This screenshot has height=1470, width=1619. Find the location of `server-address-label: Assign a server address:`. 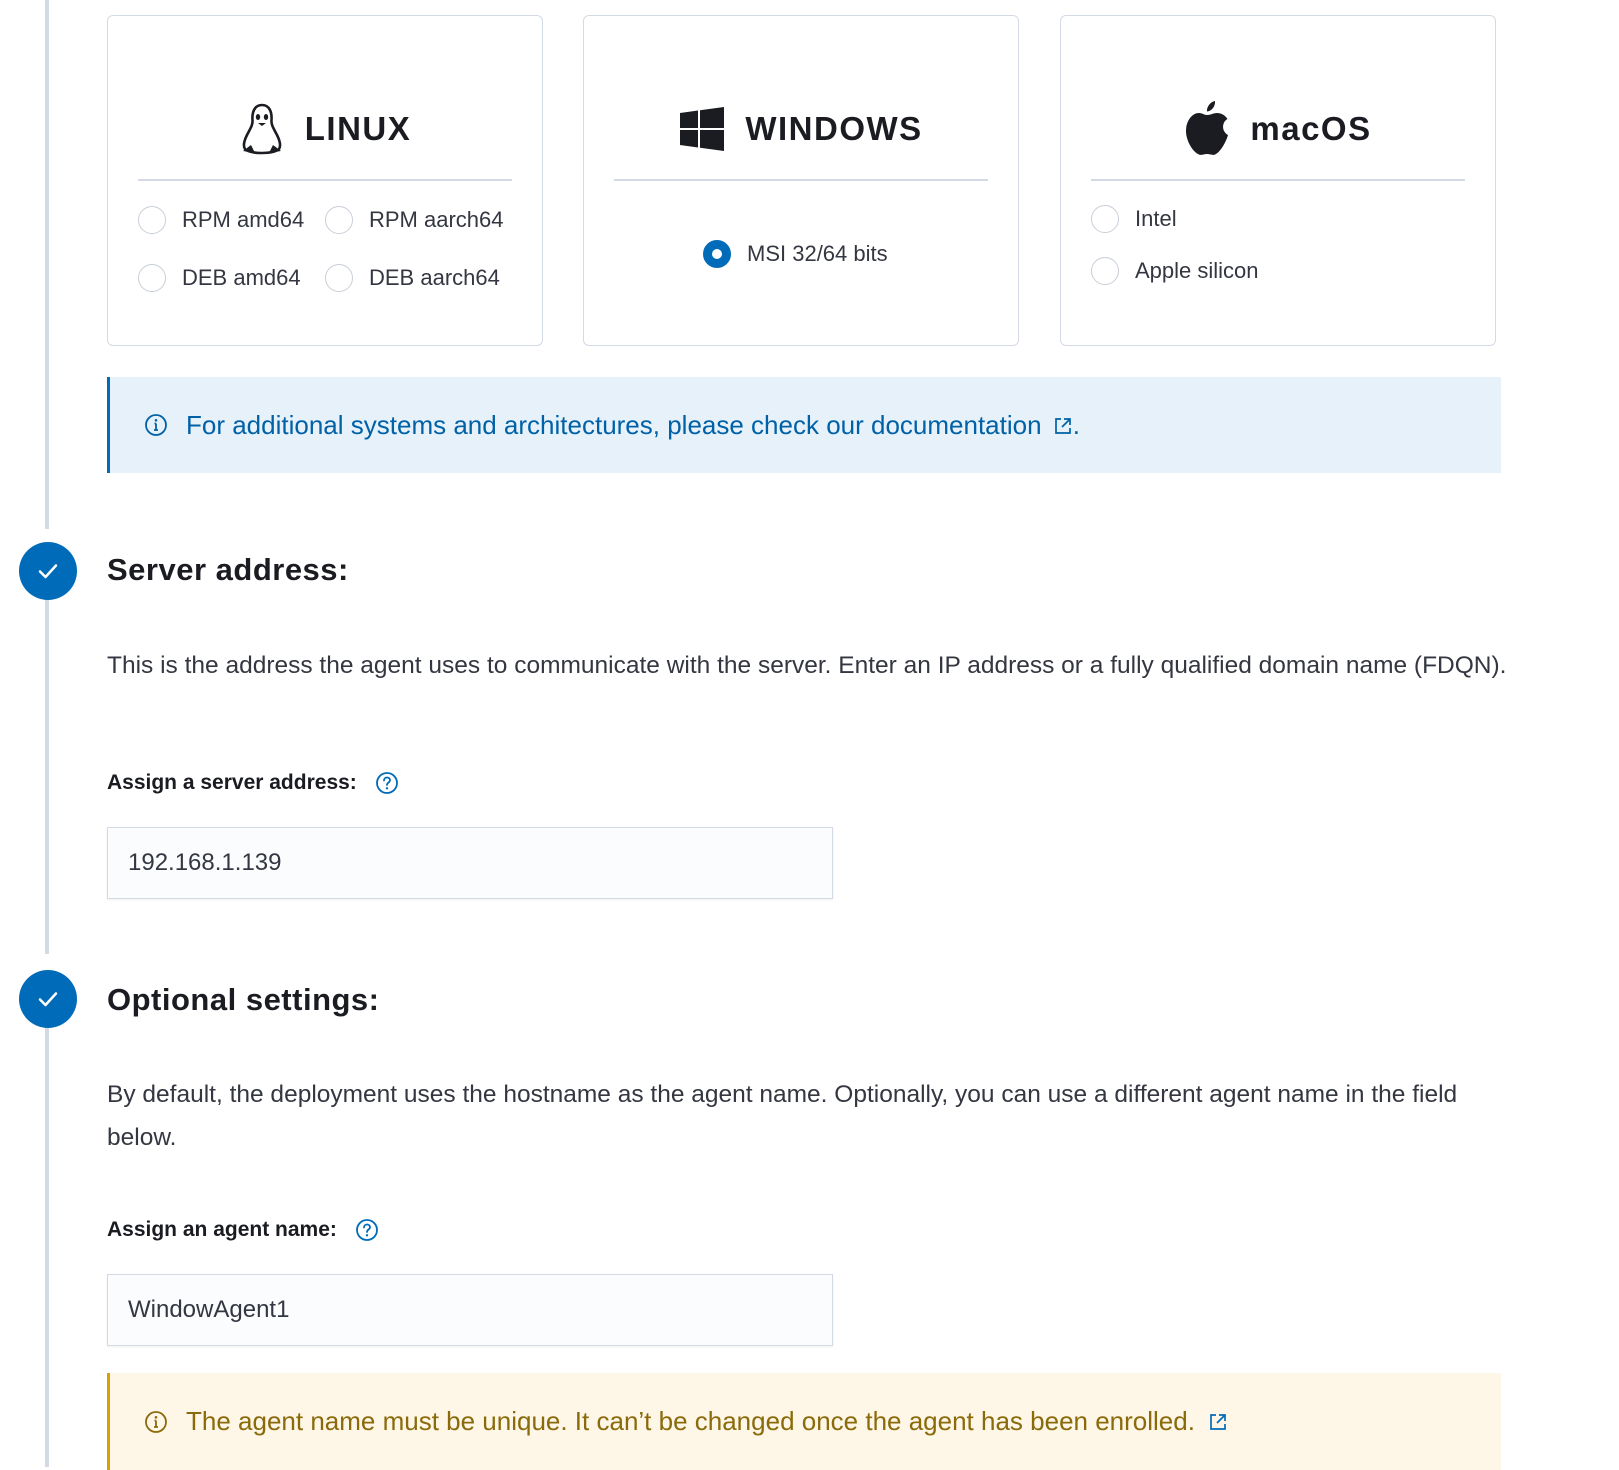

server-address-label: Assign a server address: is located at coordinates (232, 782).